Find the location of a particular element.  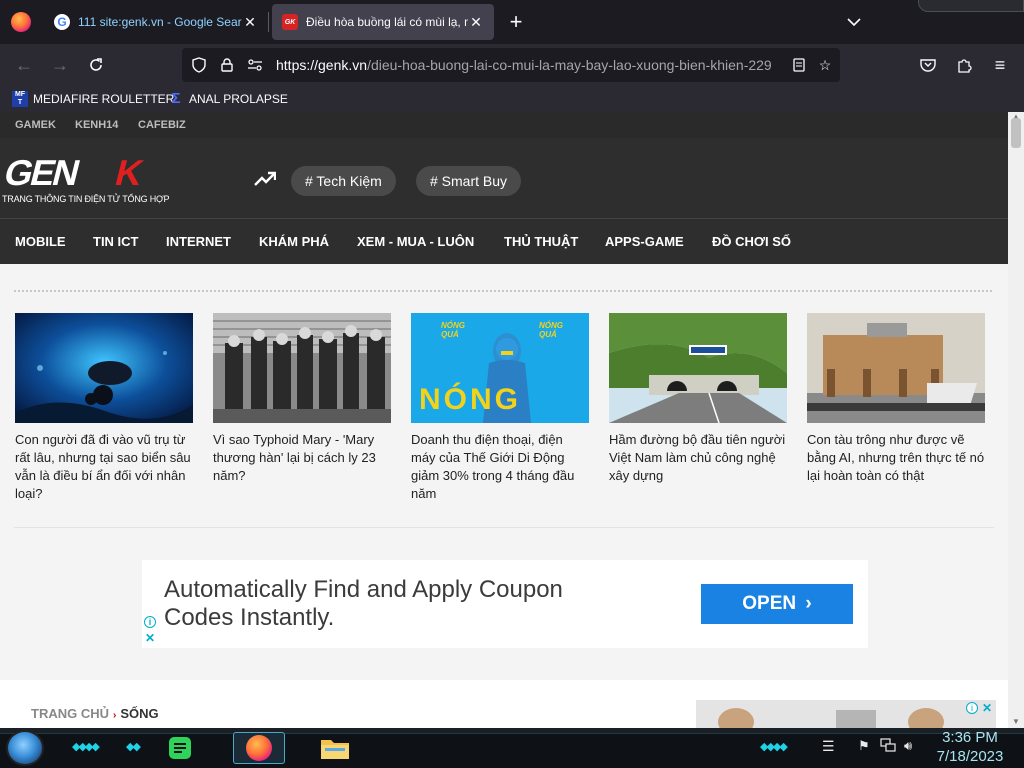

bookmark-label: MEDIAFIRE ROULETTER is located at coordinates (104, 99).